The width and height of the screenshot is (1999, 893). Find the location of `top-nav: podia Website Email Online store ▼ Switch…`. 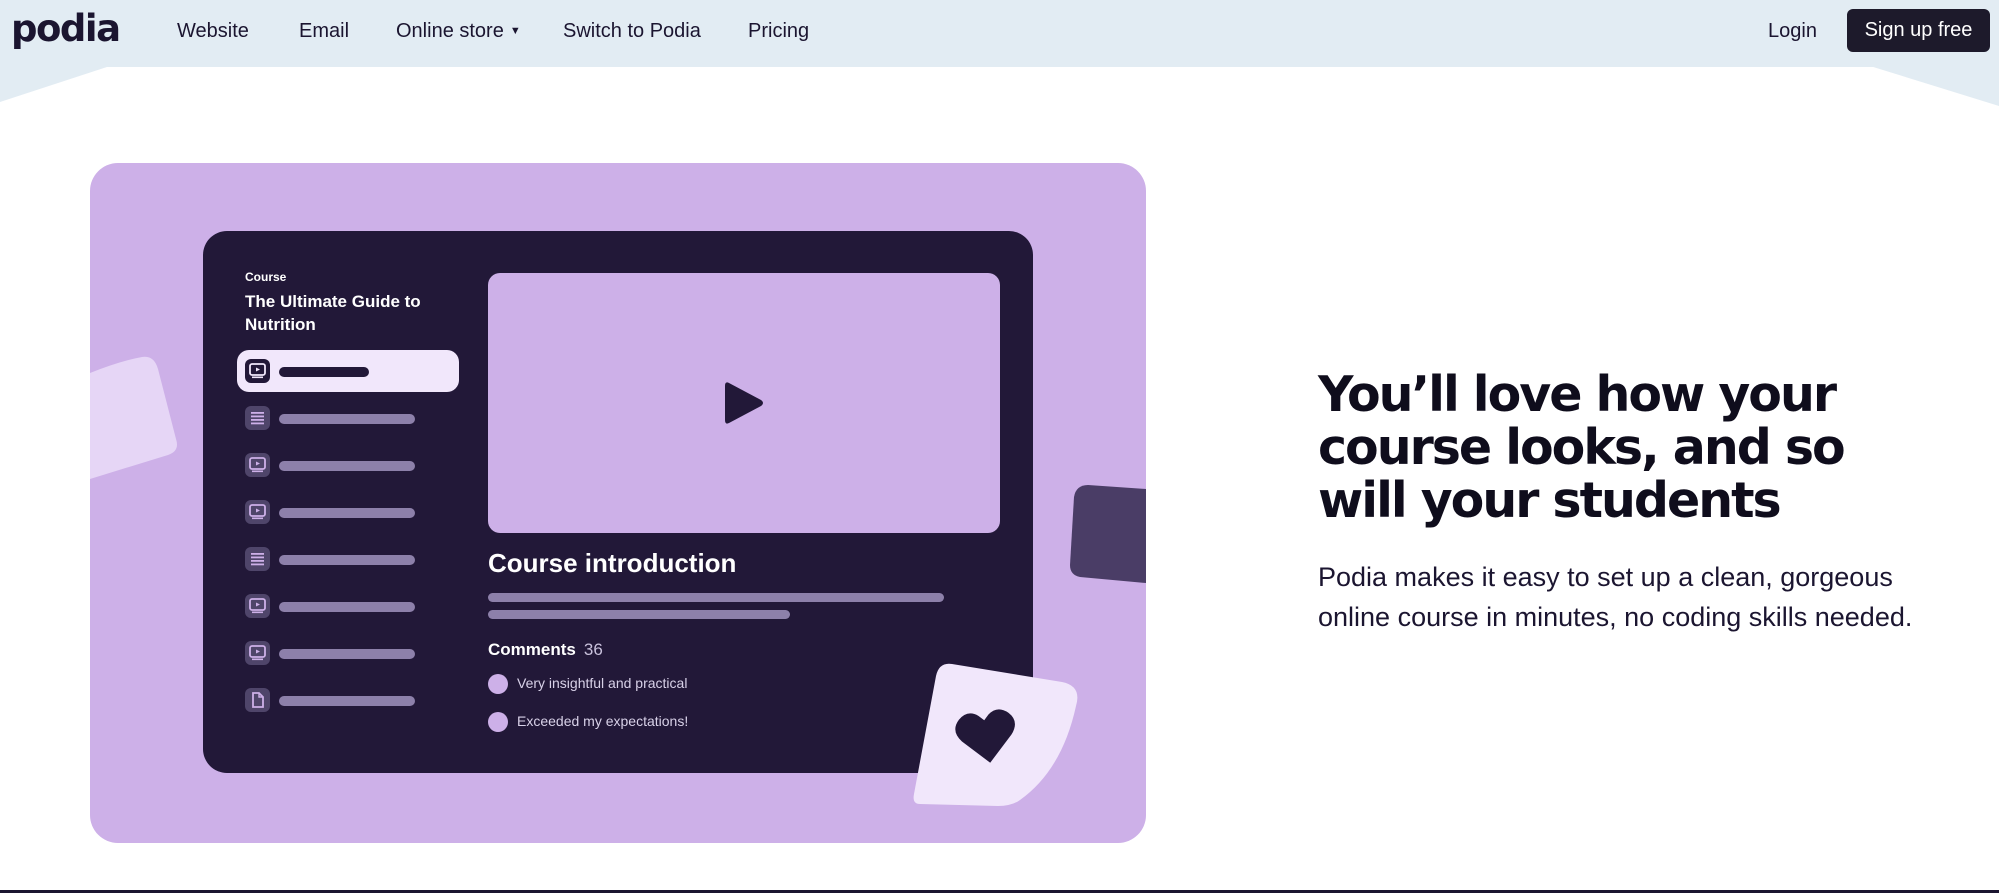

top-nav: podia Website Email Online store ▼ Switch… is located at coordinates (999, 33).